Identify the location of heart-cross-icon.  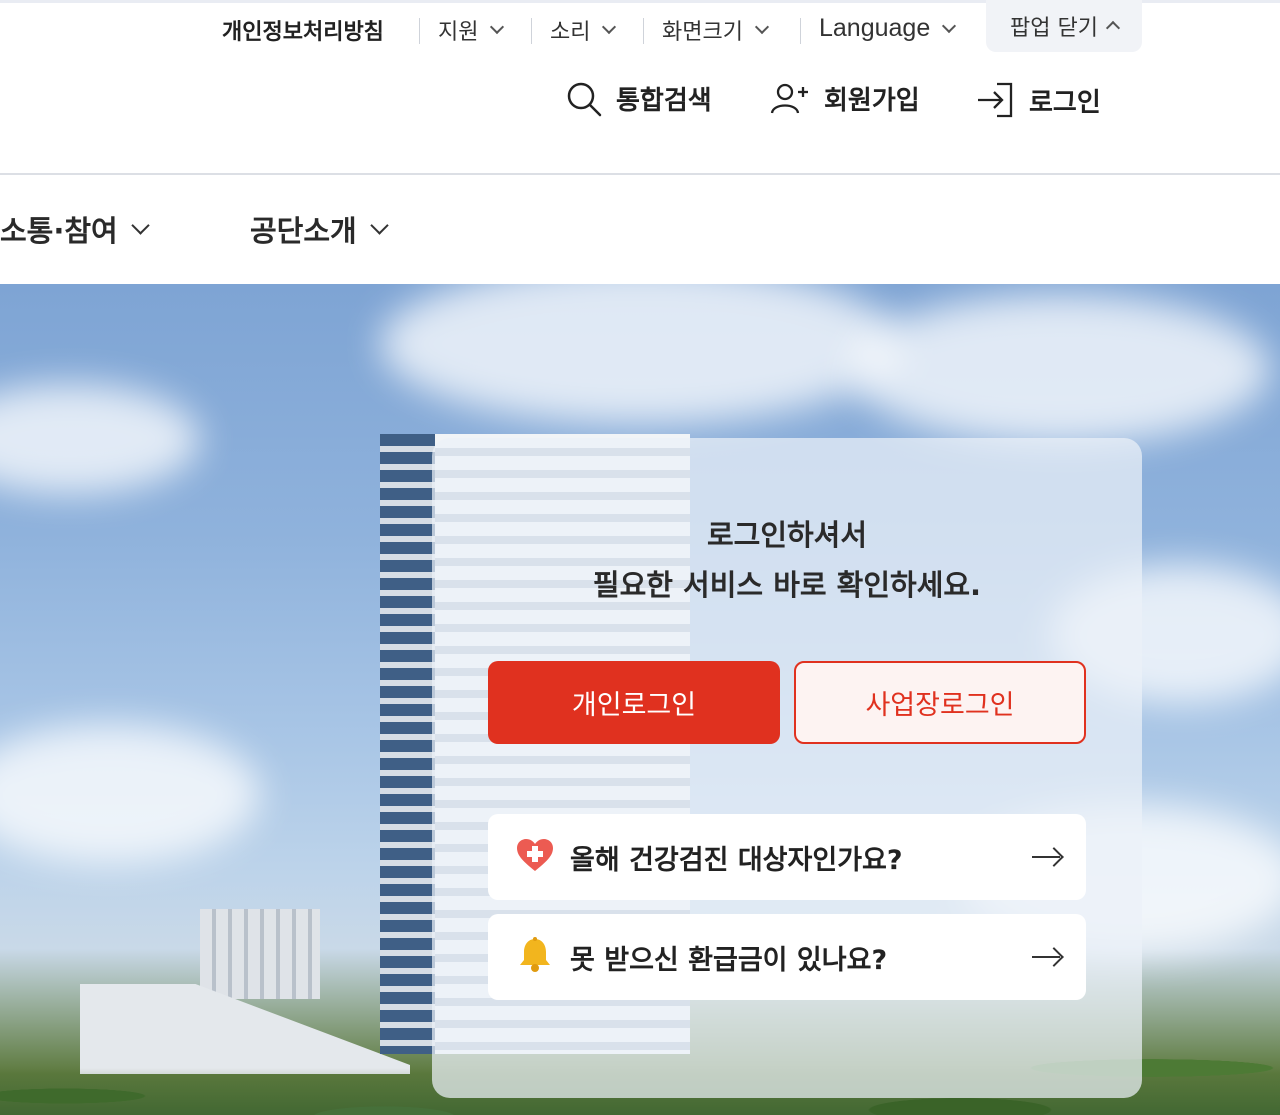
(535, 857).